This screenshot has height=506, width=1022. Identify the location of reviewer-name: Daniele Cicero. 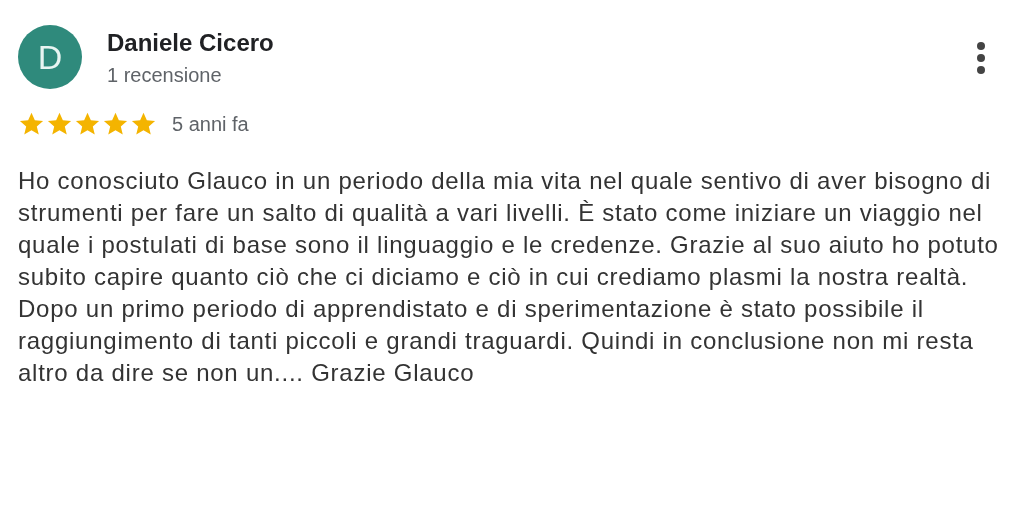
(541, 43).